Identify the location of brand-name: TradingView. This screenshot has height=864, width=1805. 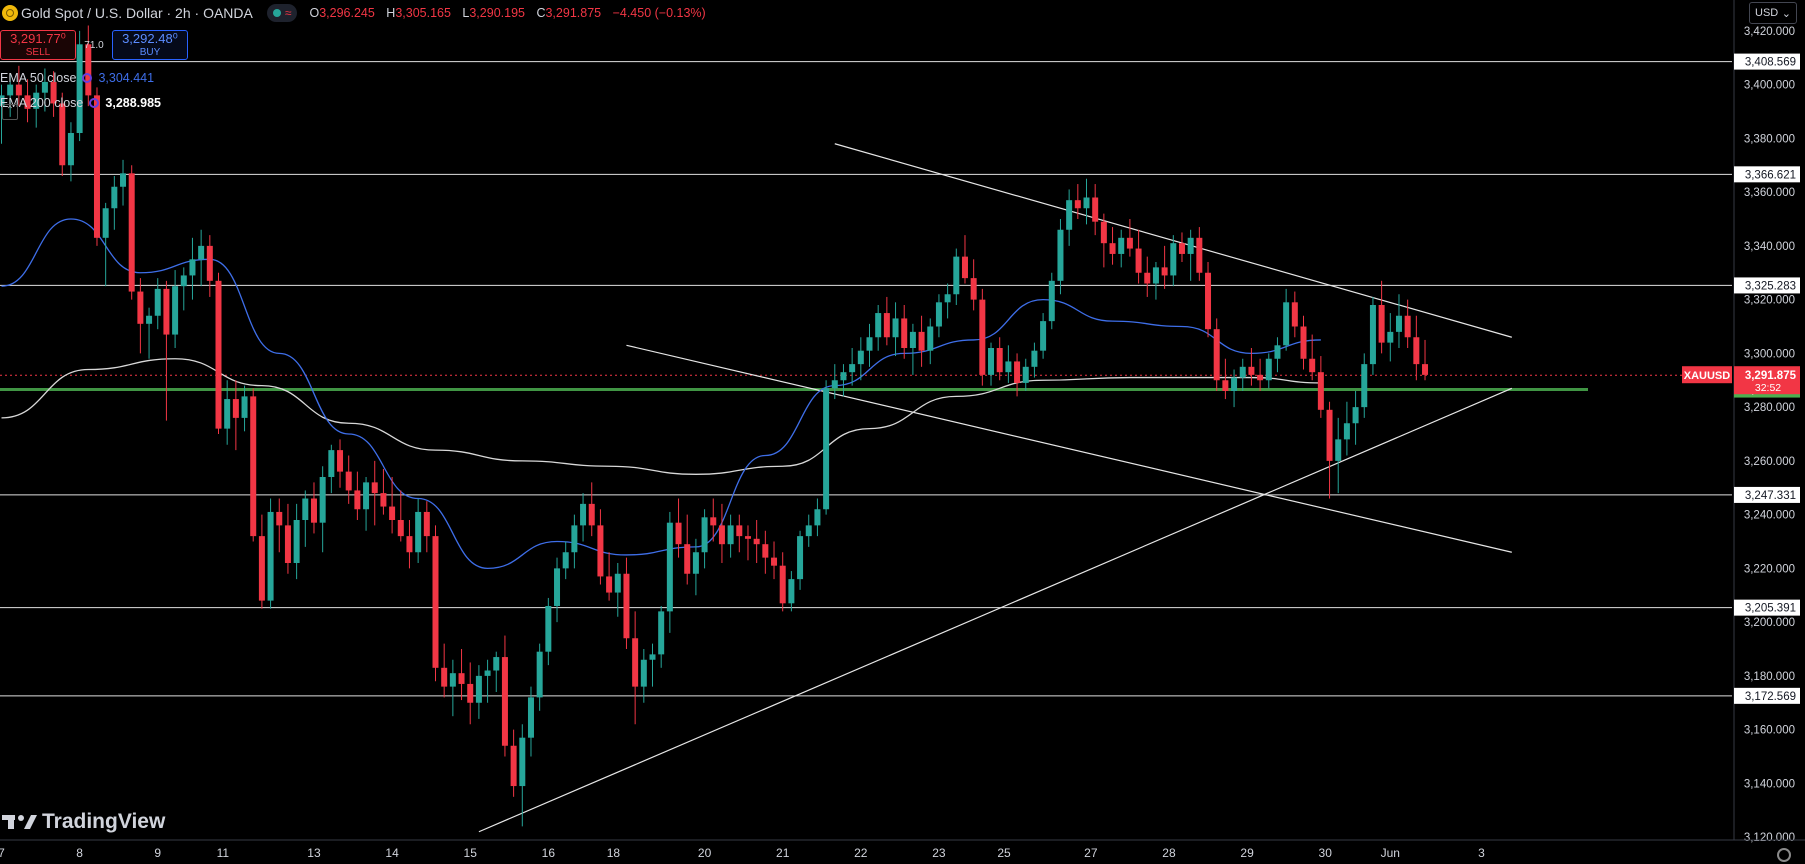
(104, 821).